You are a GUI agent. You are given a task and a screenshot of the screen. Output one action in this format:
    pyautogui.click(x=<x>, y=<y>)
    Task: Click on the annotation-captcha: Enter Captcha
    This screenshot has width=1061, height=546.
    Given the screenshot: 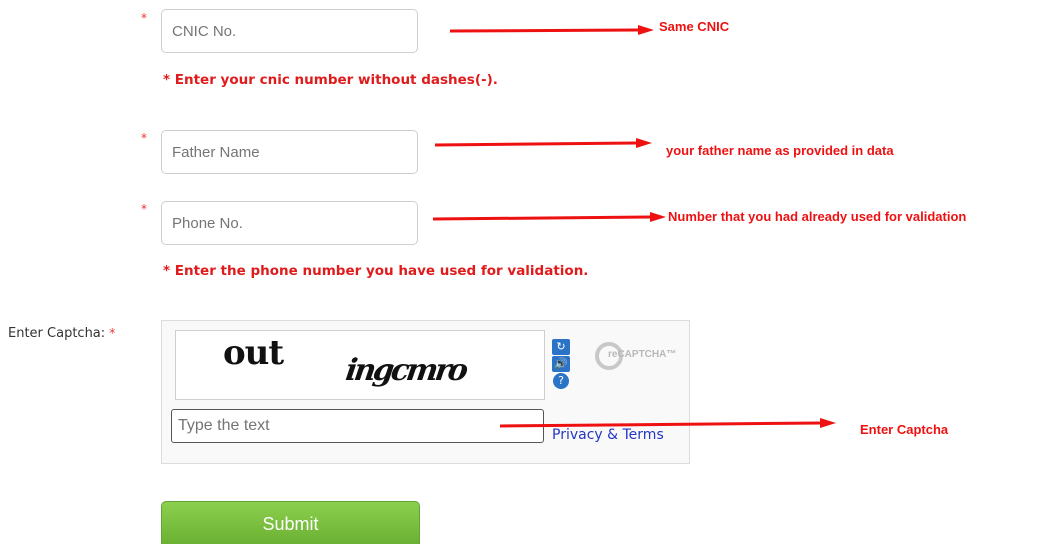 What is the action you would take?
    pyautogui.click(x=904, y=429)
    